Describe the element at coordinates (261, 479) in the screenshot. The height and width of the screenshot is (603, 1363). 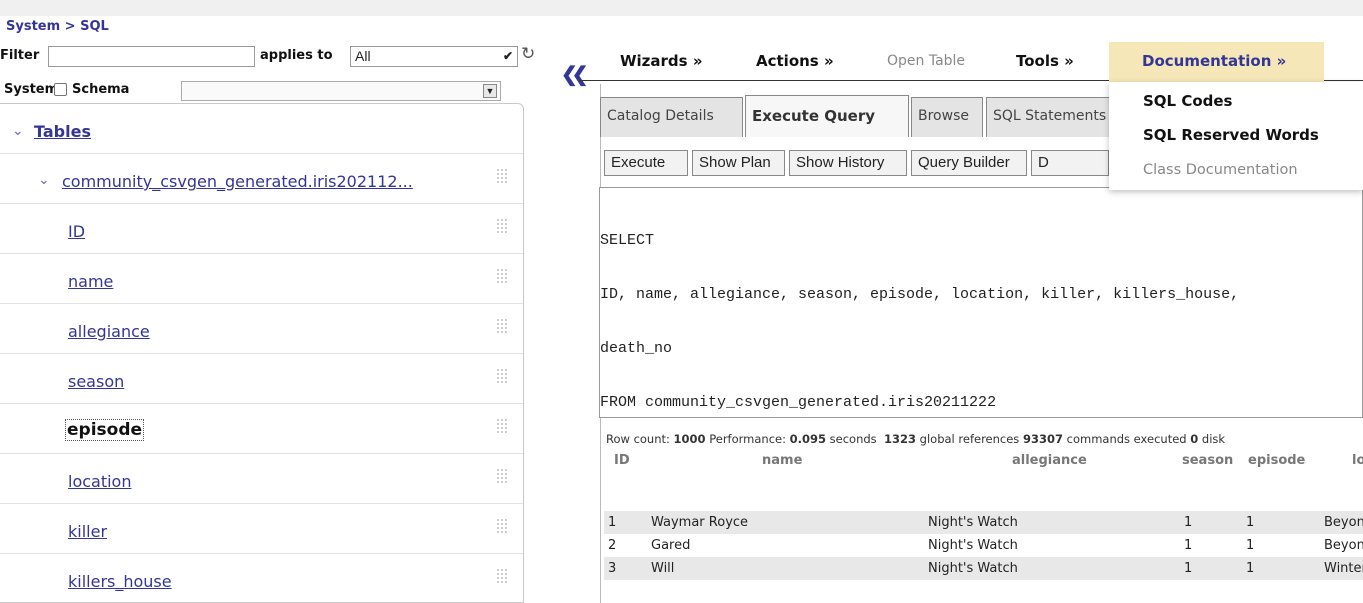
I see `tree-column-row: location` at that location.